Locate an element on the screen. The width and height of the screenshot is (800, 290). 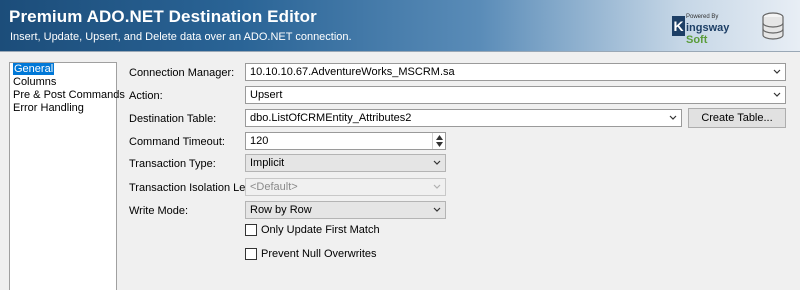
nav-item-label: Error Handling is located at coordinates (48, 108).